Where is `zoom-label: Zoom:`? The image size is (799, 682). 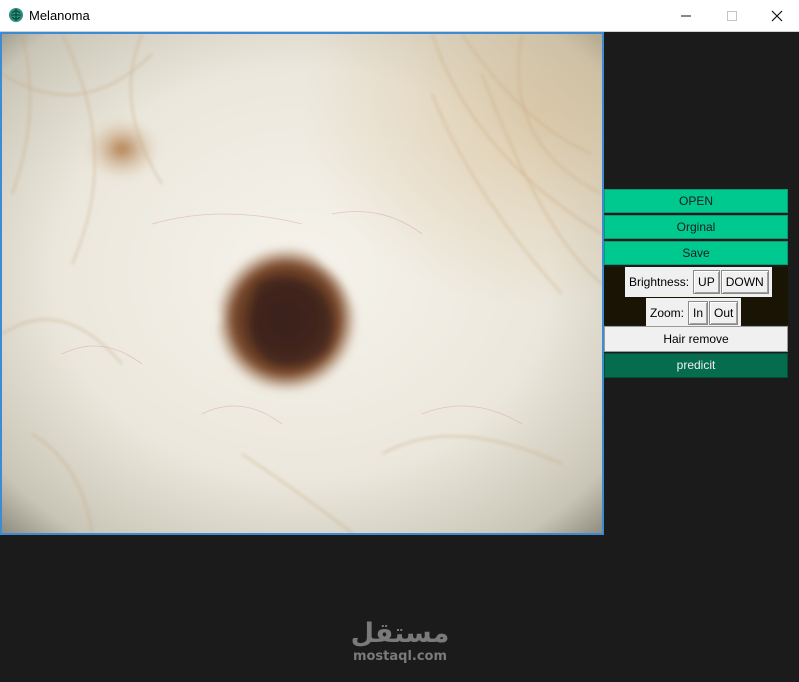 zoom-label: Zoom: is located at coordinates (667, 312).